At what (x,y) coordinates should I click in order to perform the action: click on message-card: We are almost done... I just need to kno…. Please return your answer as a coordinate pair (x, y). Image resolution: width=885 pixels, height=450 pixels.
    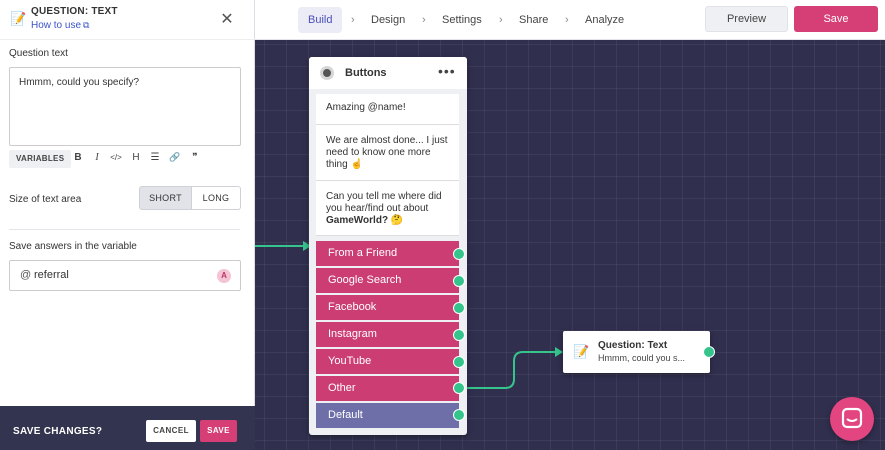
    Looking at the image, I should click on (387, 153).